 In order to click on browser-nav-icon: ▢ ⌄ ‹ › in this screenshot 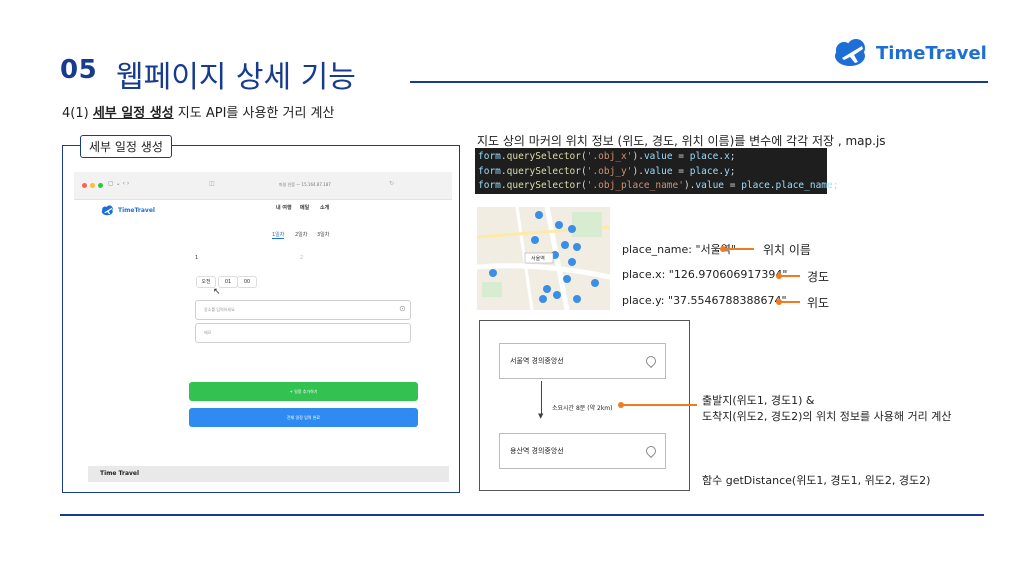, I will do `click(119, 183)`.